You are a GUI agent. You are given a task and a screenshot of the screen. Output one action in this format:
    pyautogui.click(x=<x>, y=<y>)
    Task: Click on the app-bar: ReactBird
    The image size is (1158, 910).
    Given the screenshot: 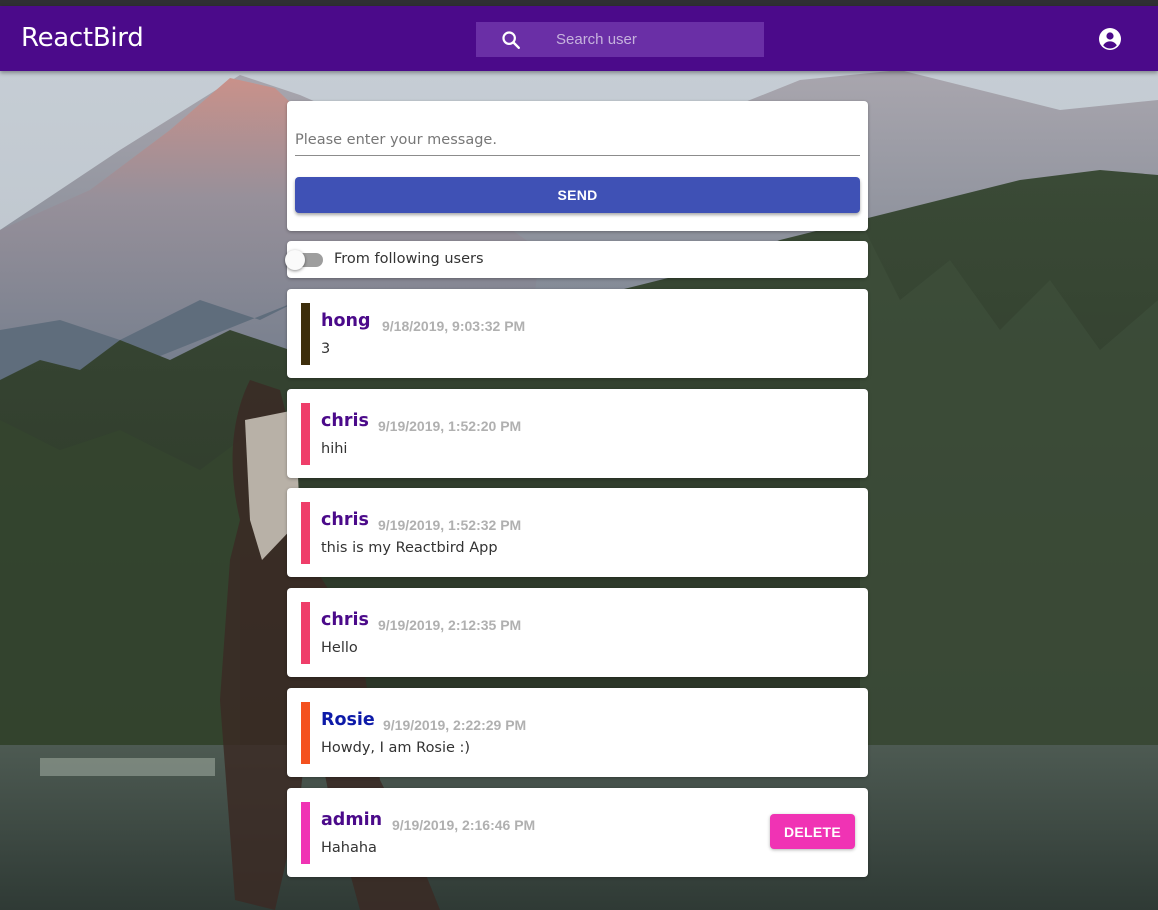 What is the action you would take?
    pyautogui.click(x=579, y=38)
    